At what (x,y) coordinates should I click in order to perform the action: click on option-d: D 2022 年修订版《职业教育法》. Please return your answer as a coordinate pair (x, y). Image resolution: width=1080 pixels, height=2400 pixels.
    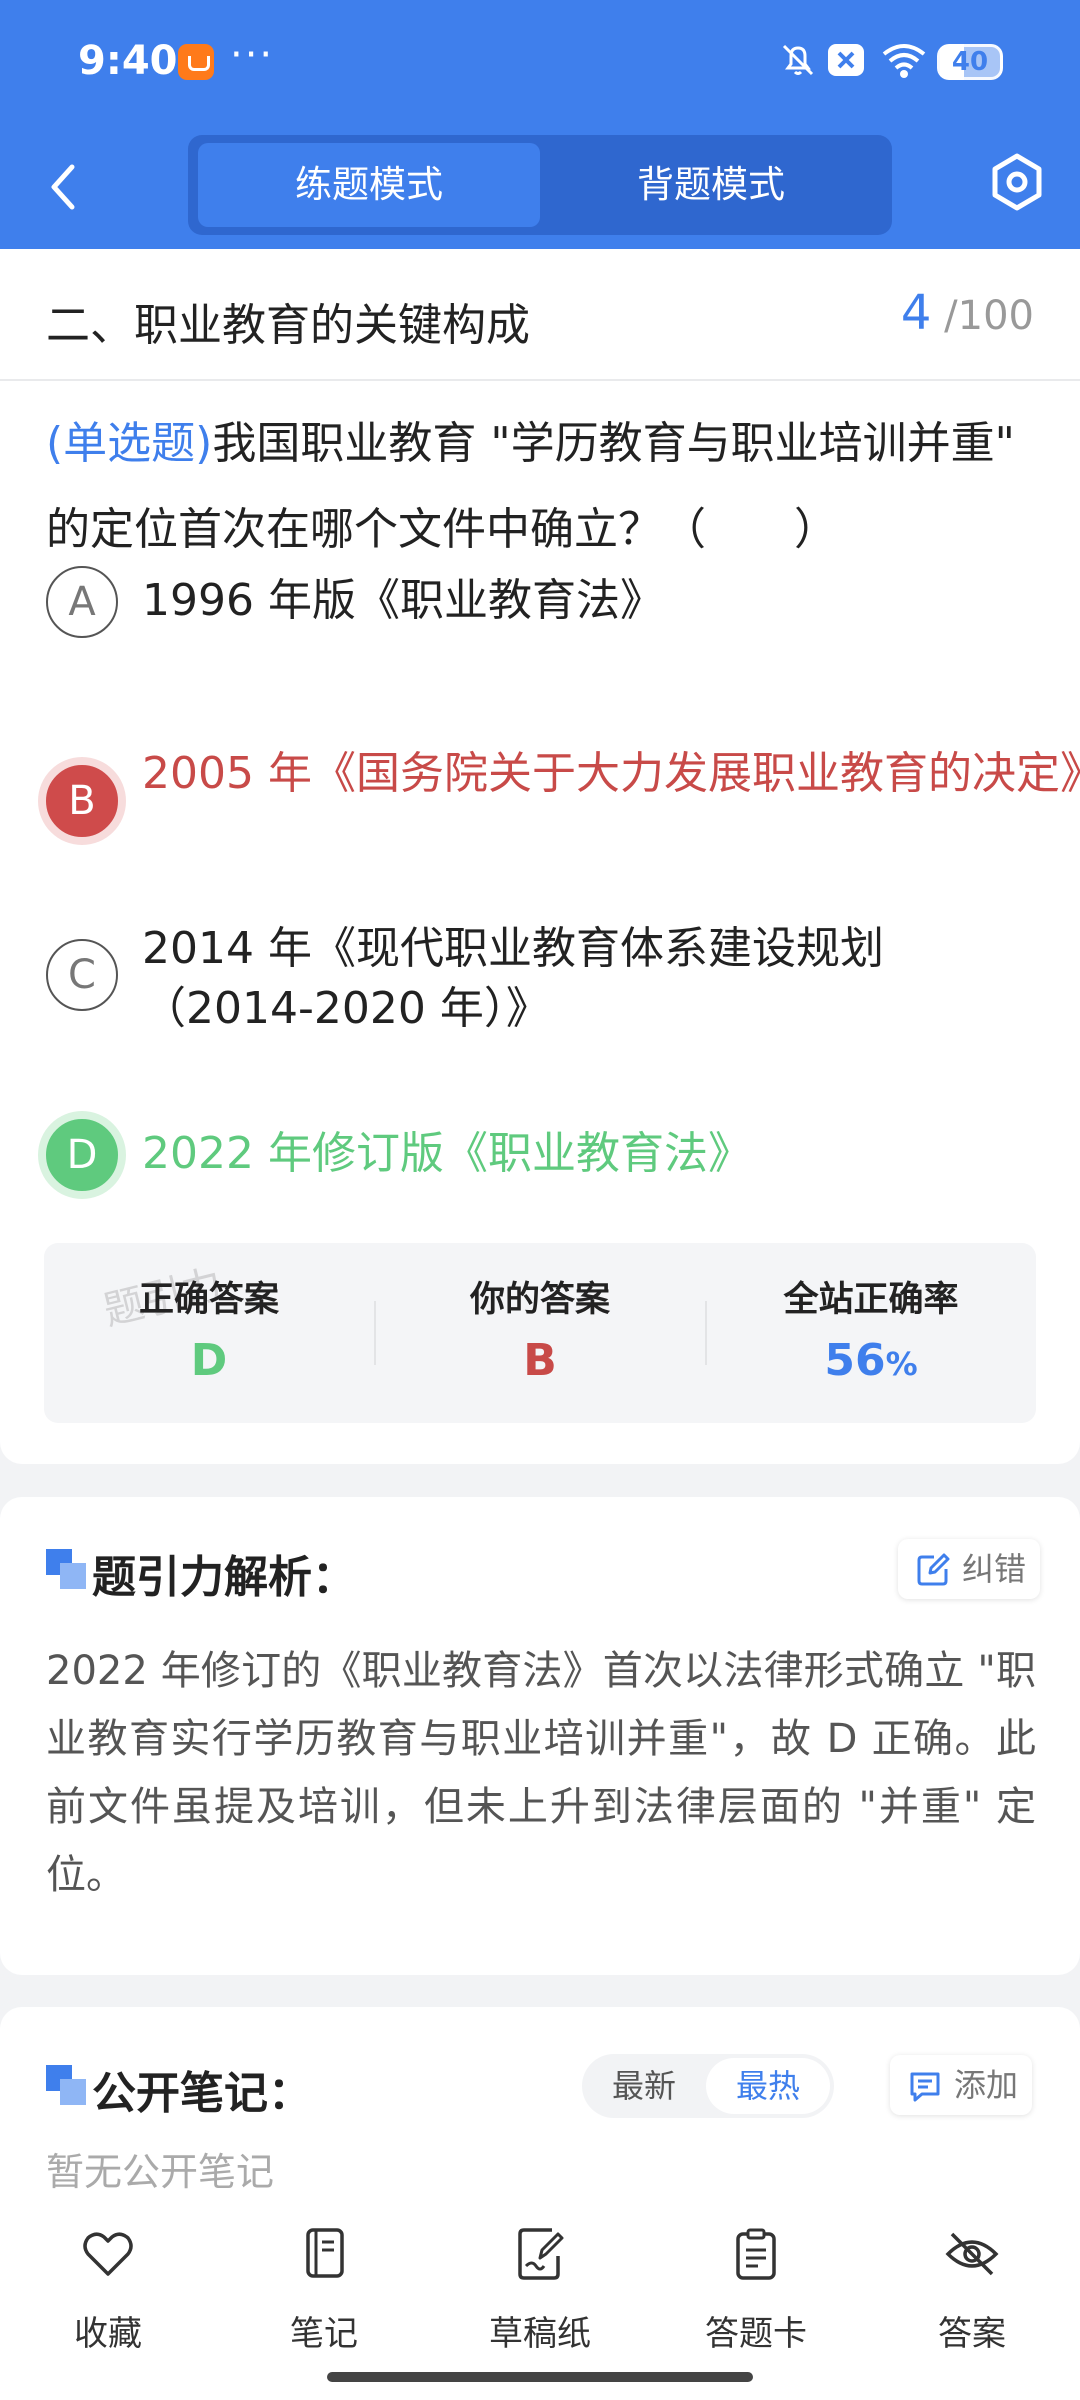
    Looking at the image, I should click on (546, 1025).